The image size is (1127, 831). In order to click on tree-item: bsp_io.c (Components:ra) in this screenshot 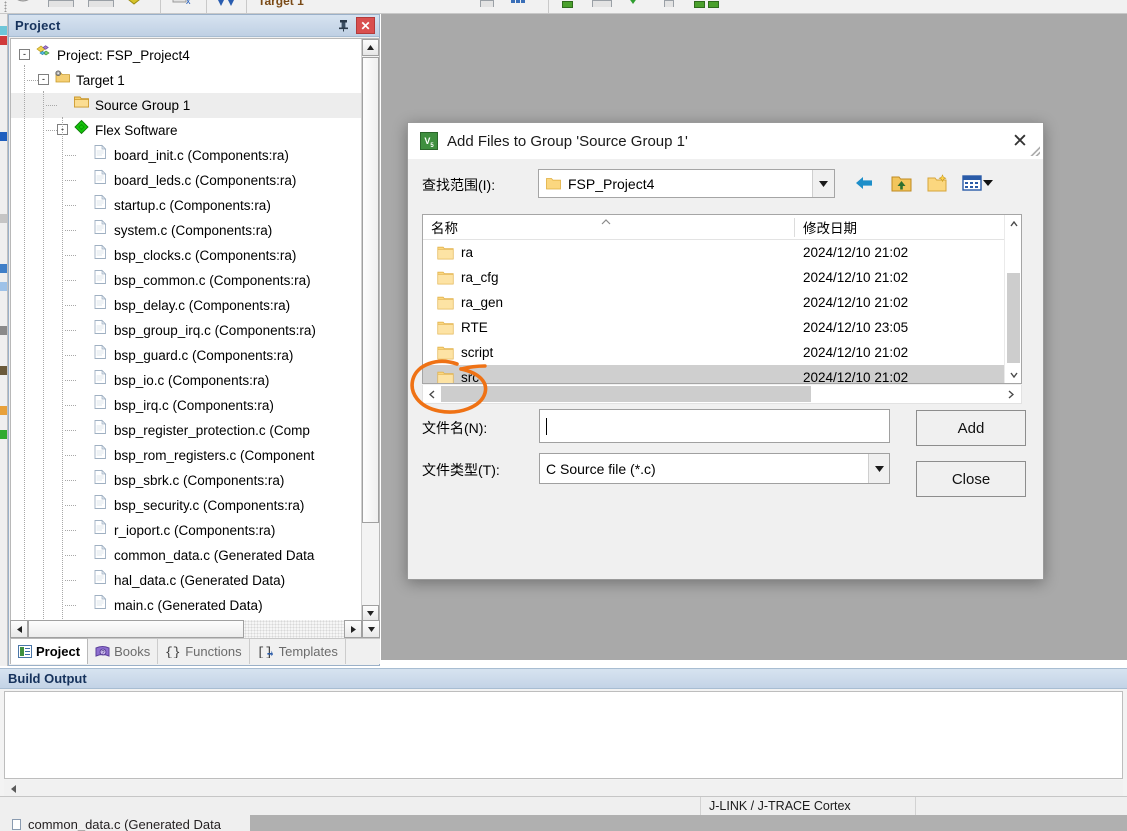, I will do `click(187, 380)`.